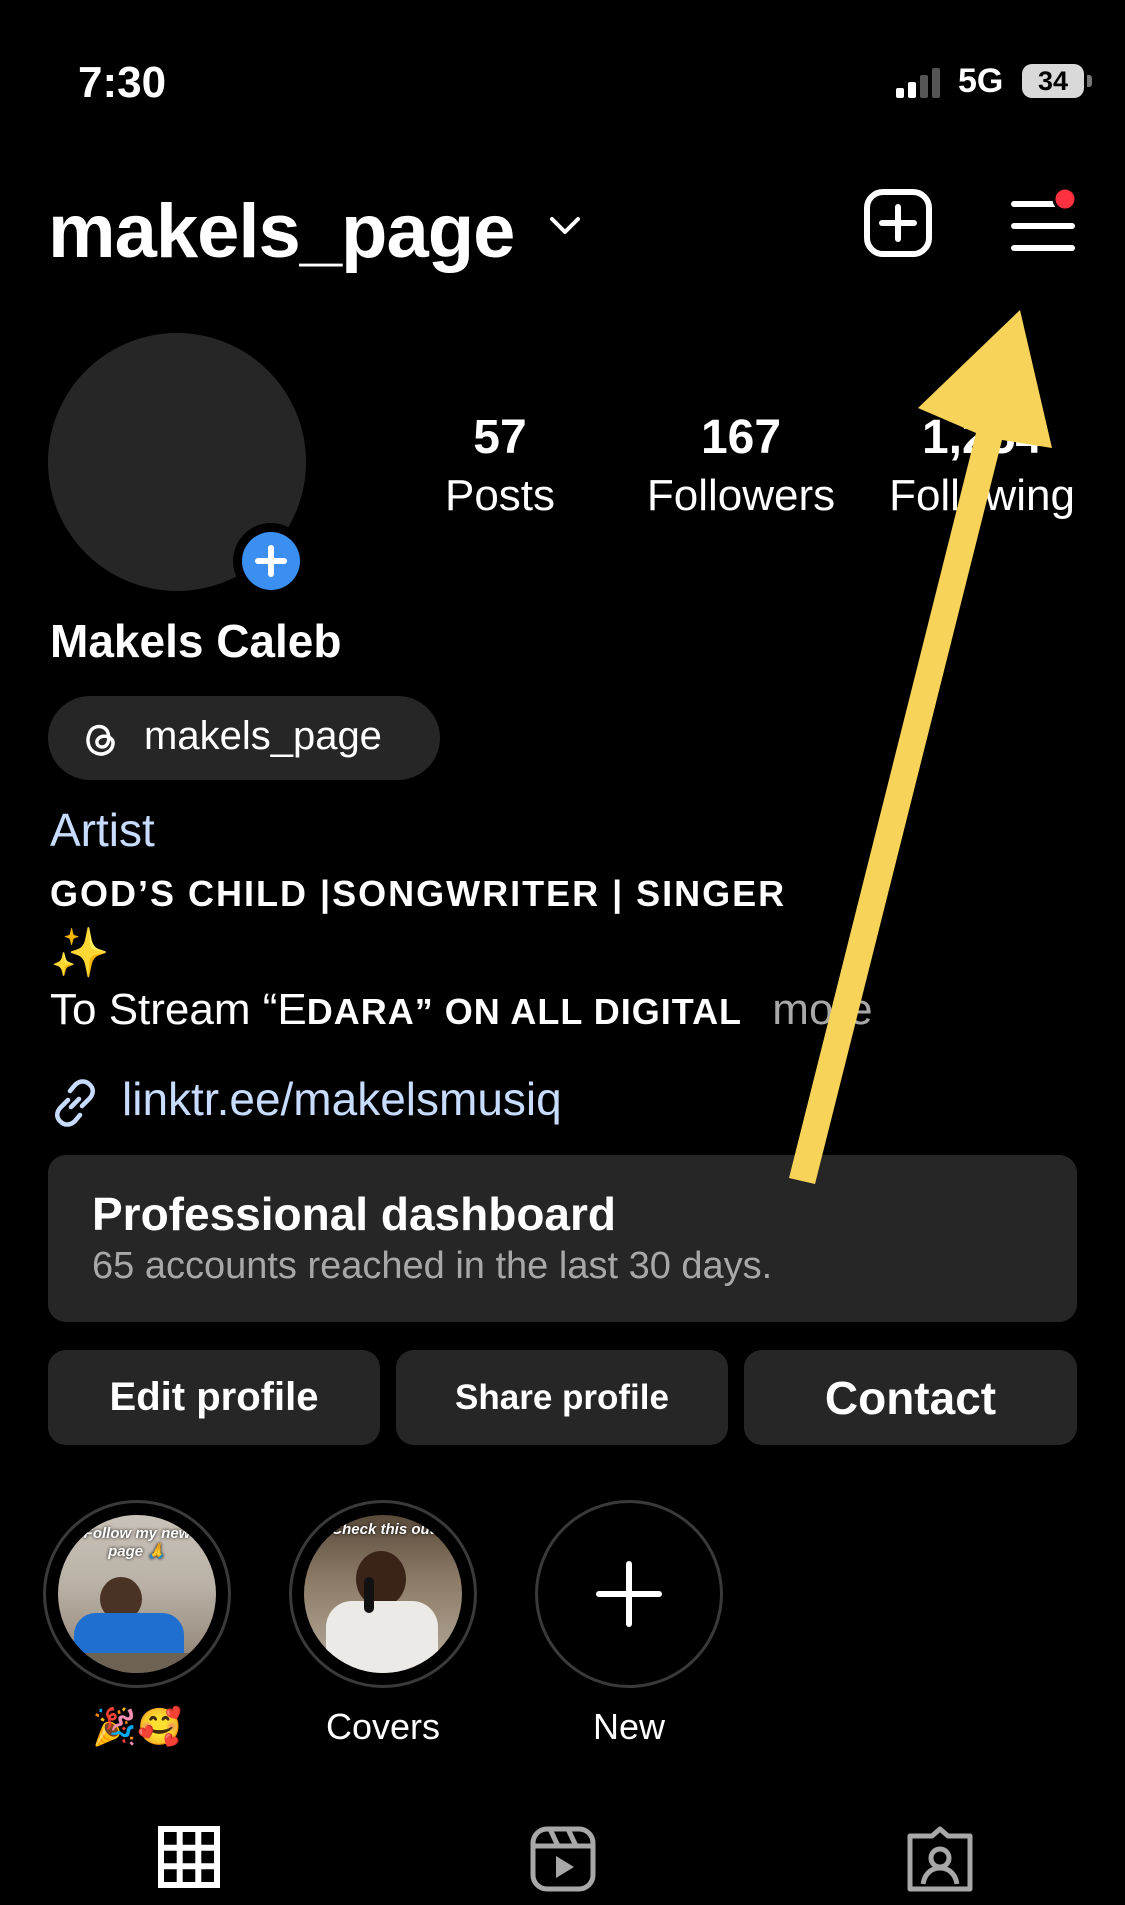 The width and height of the screenshot is (1125, 1905). What do you see at coordinates (263, 736) in the screenshot?
I see `threads-handle: makels_page` at bounding box center [263, 736].